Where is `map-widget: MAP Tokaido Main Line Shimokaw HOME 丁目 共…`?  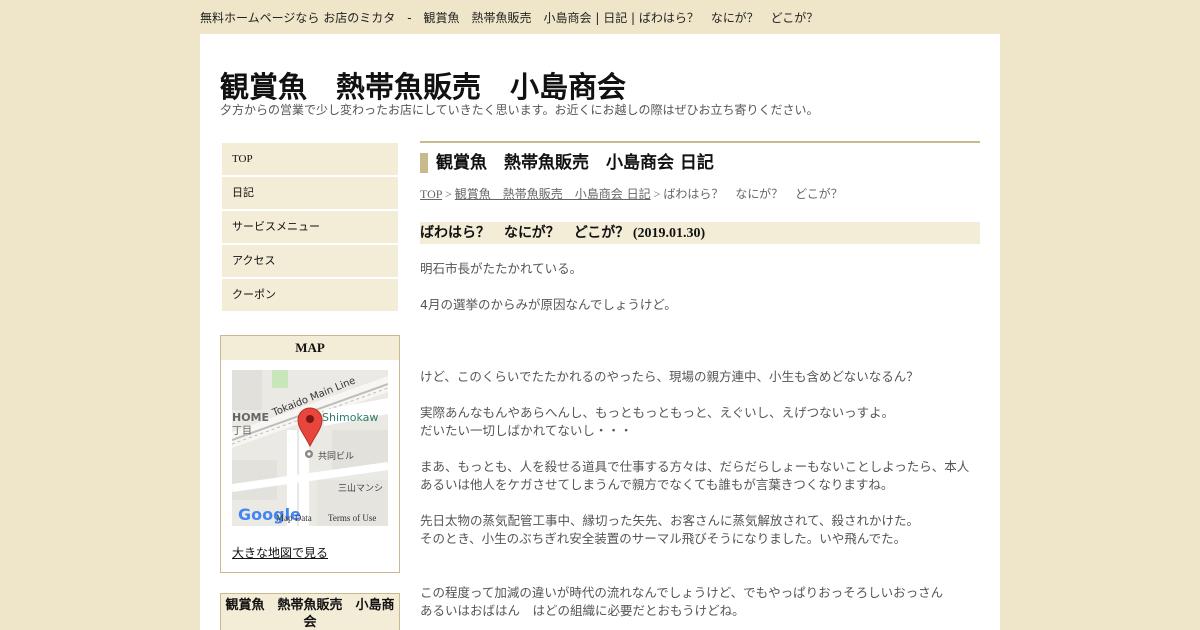 map-widget: MAP Tokaido Main Line Shimokaw HOME 丁目 共… is located at coordinates (310, 454).